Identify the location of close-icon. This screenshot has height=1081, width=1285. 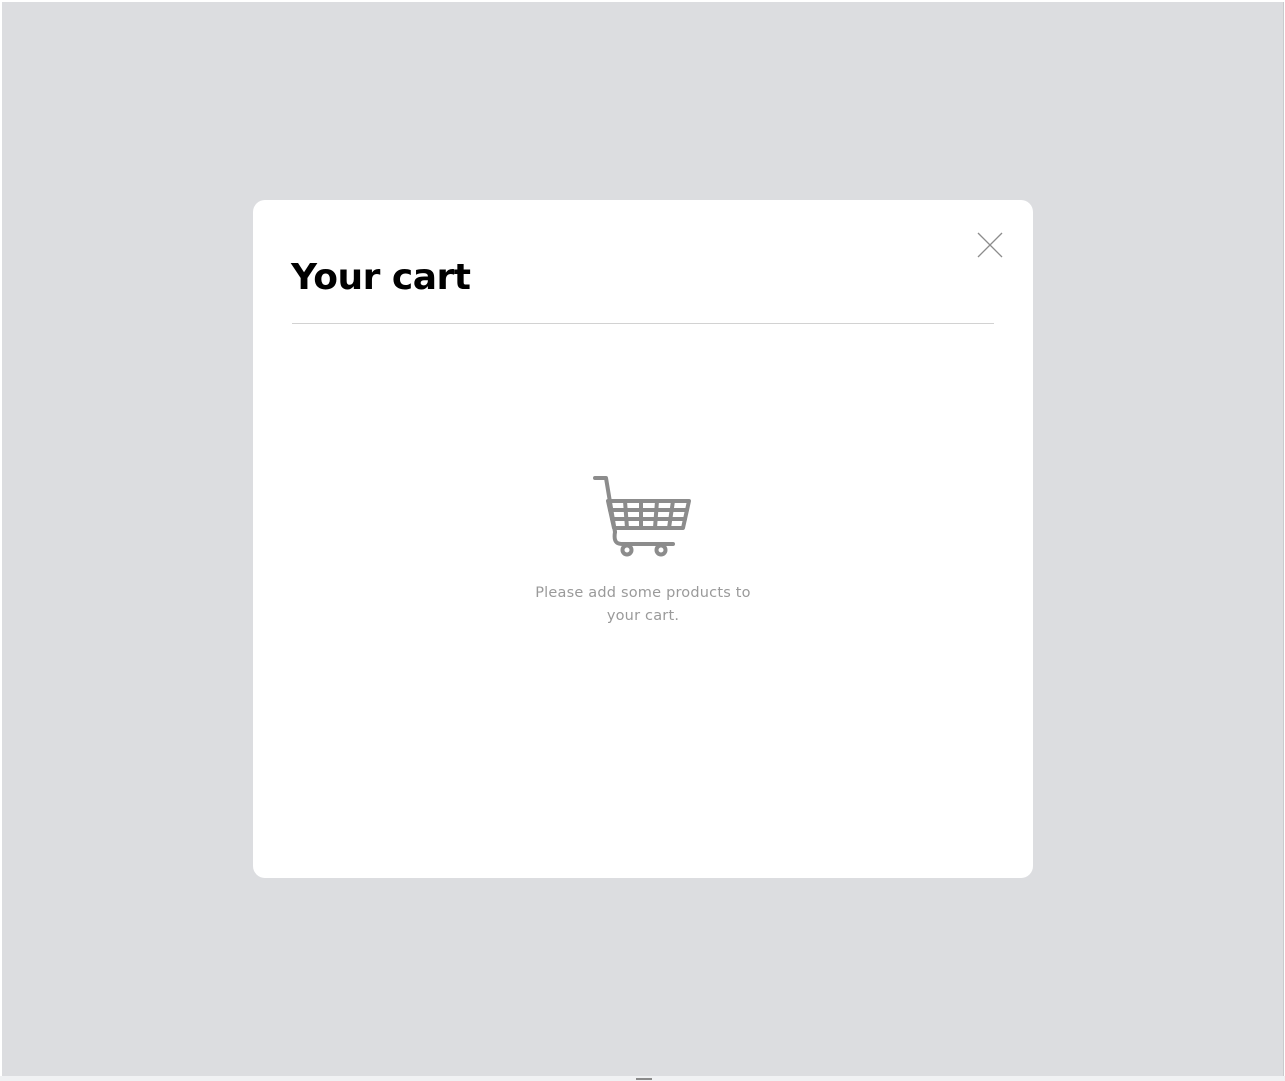
(990, 245).